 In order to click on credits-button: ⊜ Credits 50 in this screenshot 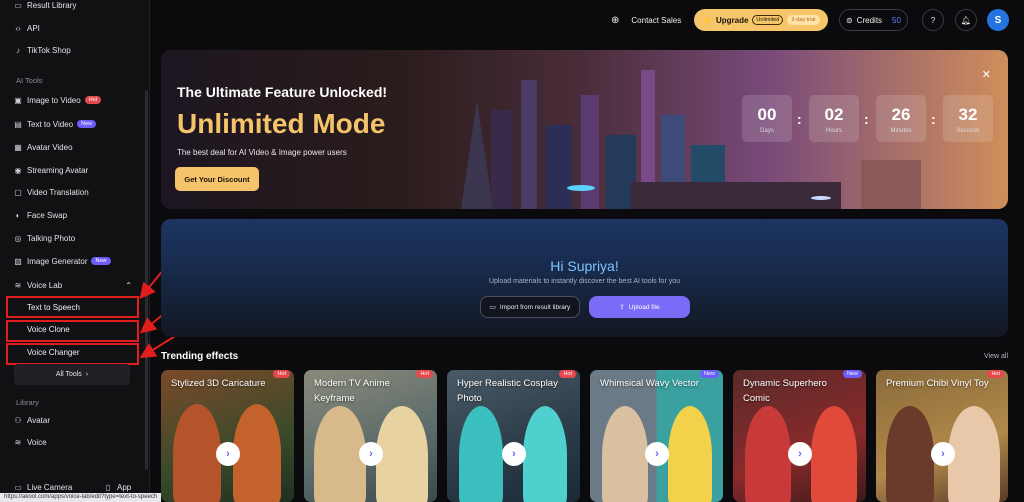, I will do `click(873, 20)`.